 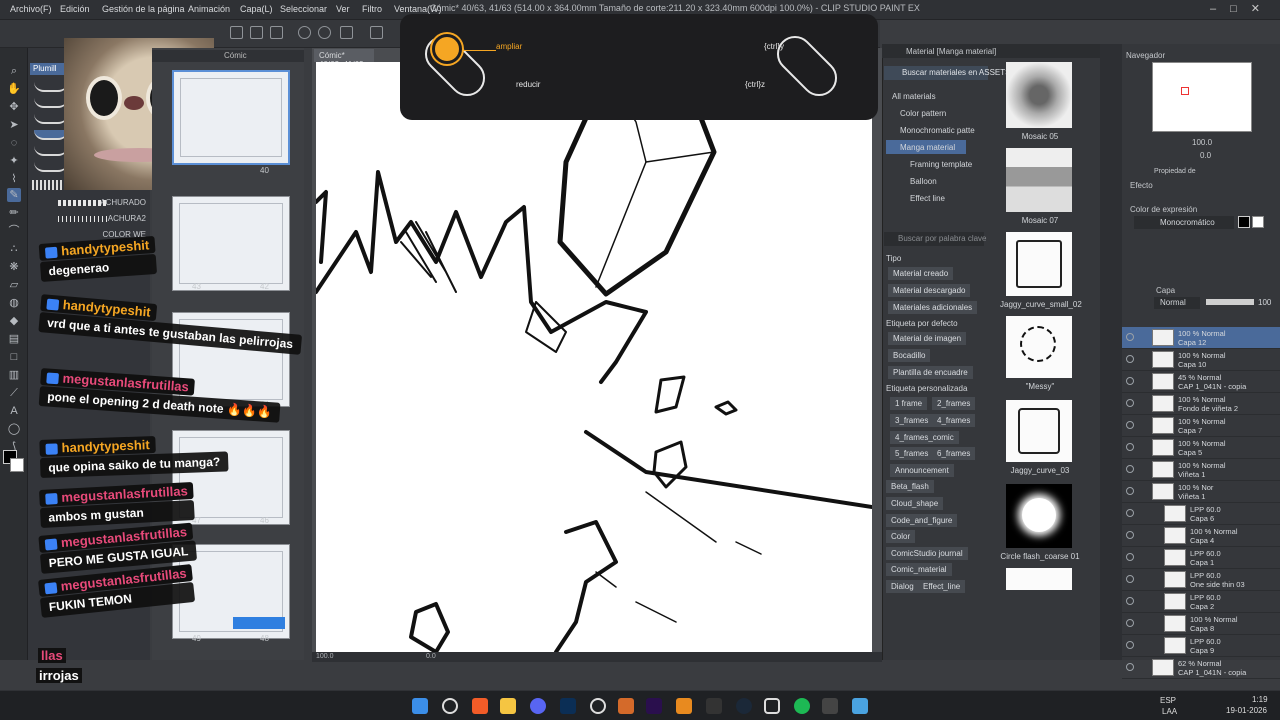 I want to click on layer-row: 45 % Normal CAP 1_041N - copia, so click(x=1201, y=382).